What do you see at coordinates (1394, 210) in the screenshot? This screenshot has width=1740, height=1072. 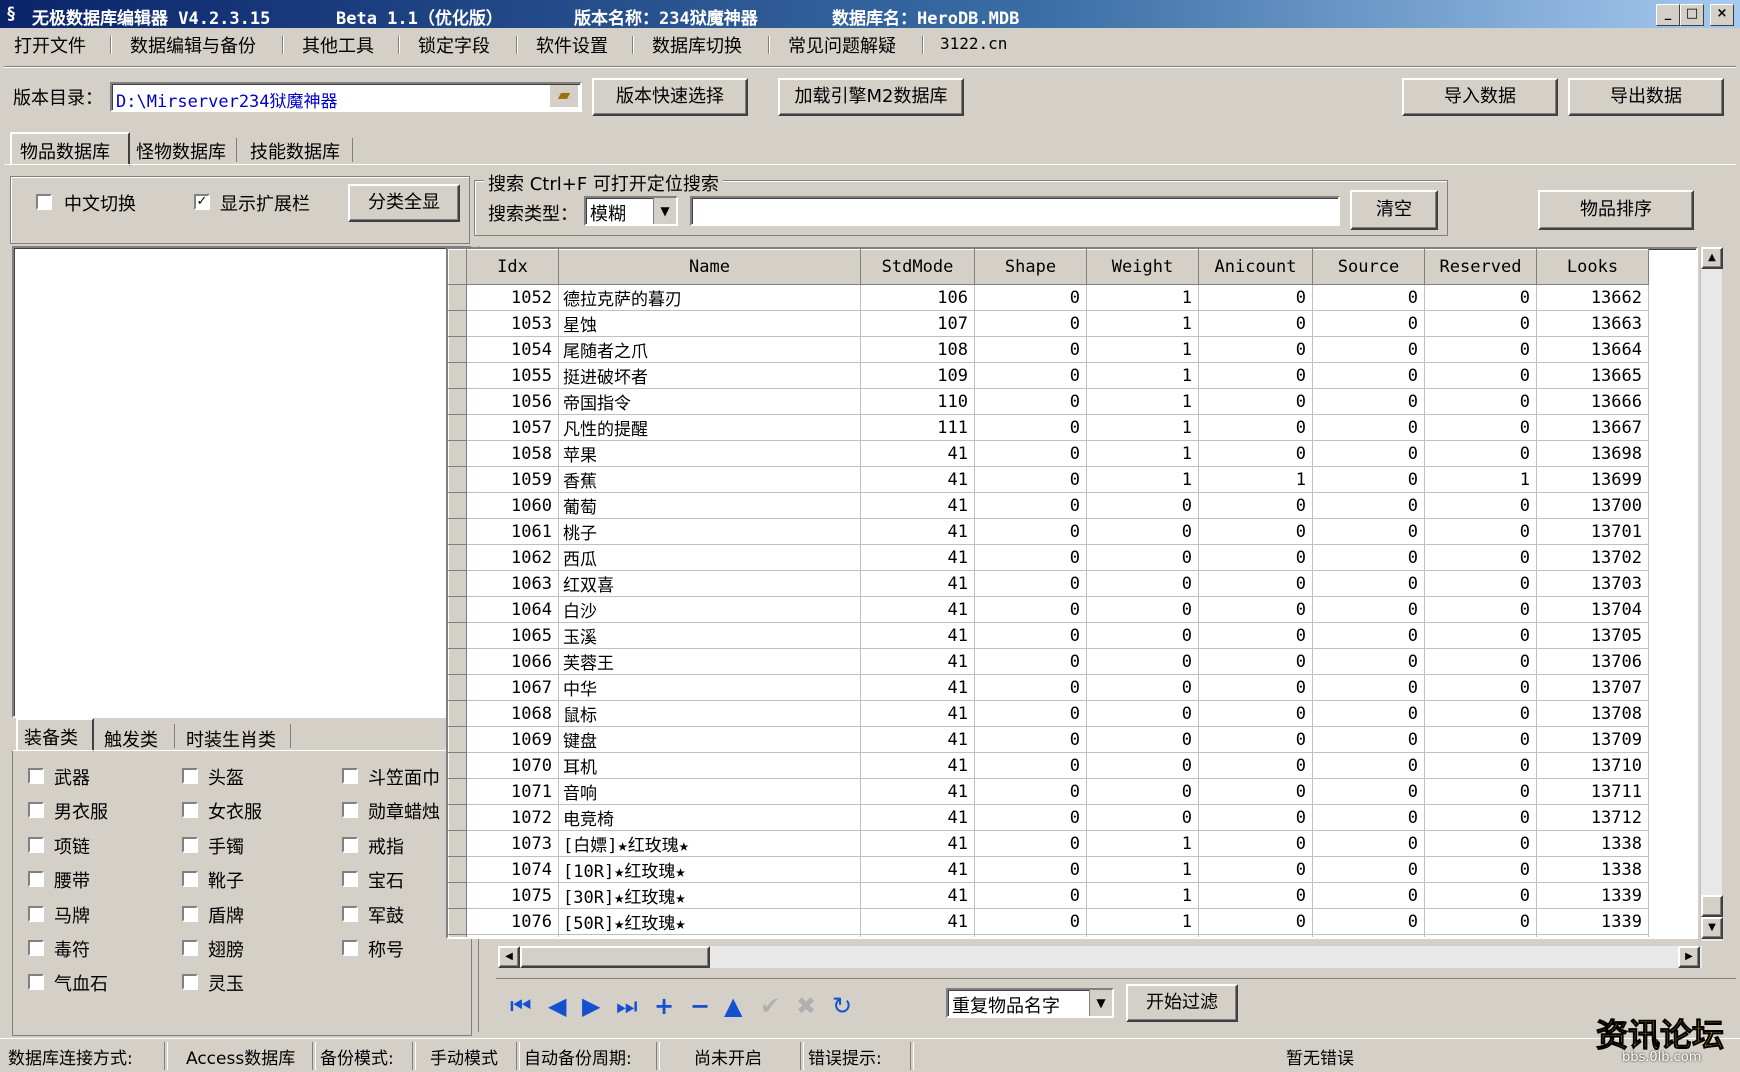 I see `clear-button: 清空` at bounding box center [1394, 210].